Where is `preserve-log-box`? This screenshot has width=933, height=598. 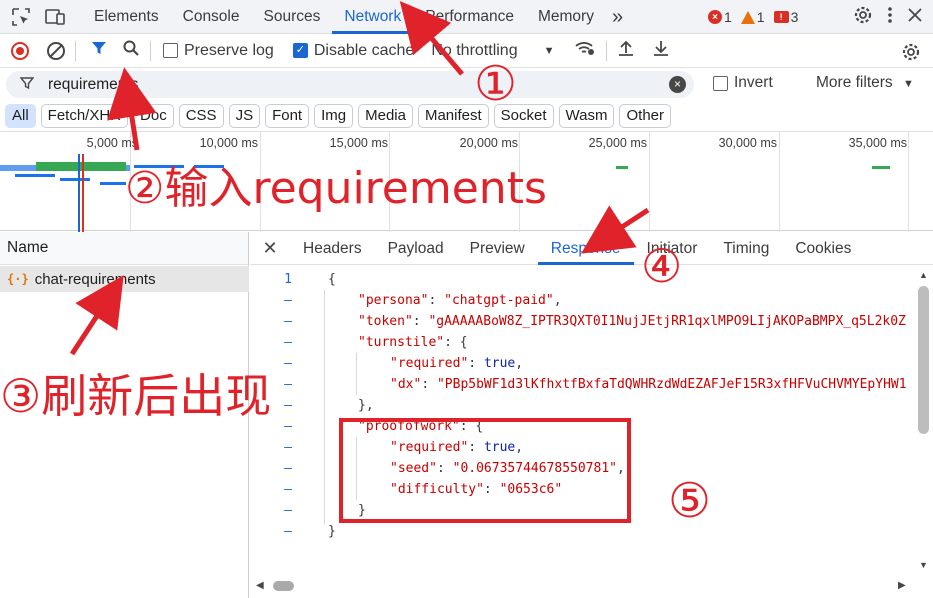 preserve-log-box is located at coordinates (170, 50).